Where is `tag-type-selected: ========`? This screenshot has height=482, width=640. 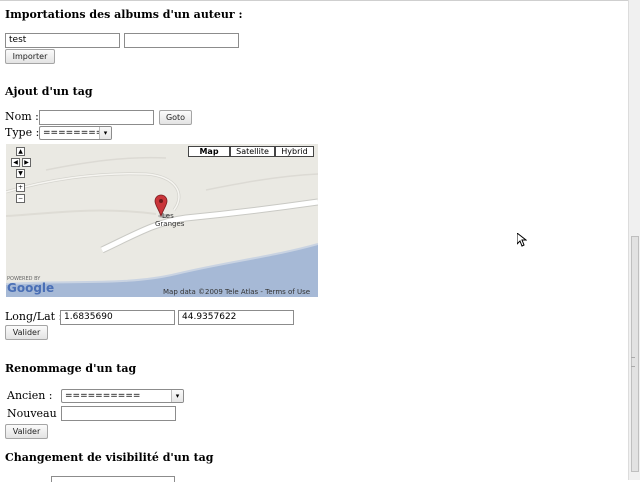
tag-type-selected: ======== is located at coordinates (73, 133).